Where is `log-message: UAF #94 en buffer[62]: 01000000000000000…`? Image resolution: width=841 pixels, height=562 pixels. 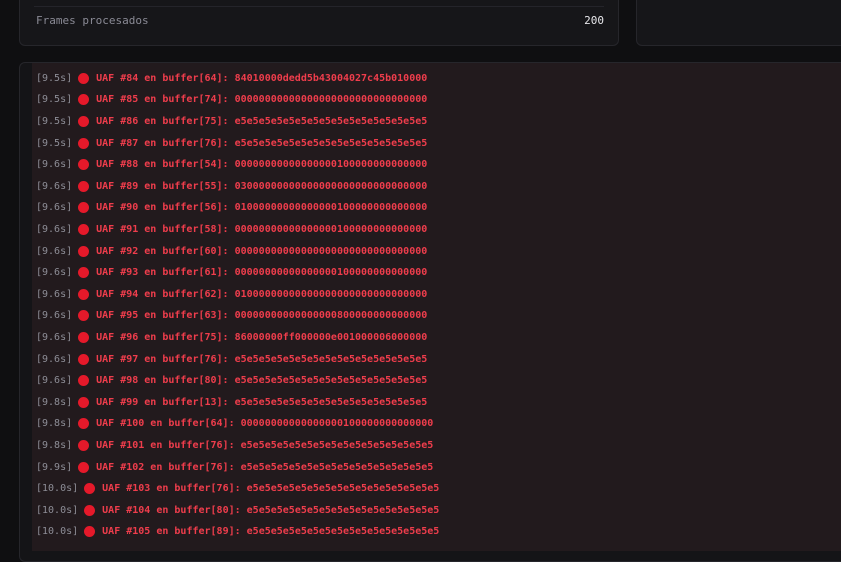 log-message: UAF #94 en buffer[62]: 01000000000000000… is located at coordinates (262, 294).